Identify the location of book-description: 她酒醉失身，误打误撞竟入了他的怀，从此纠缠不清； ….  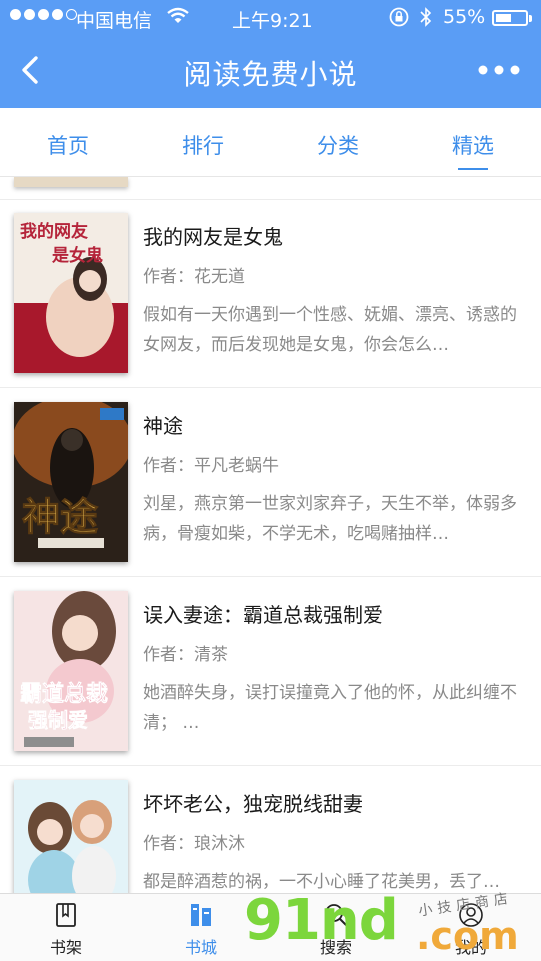
(330, 708).